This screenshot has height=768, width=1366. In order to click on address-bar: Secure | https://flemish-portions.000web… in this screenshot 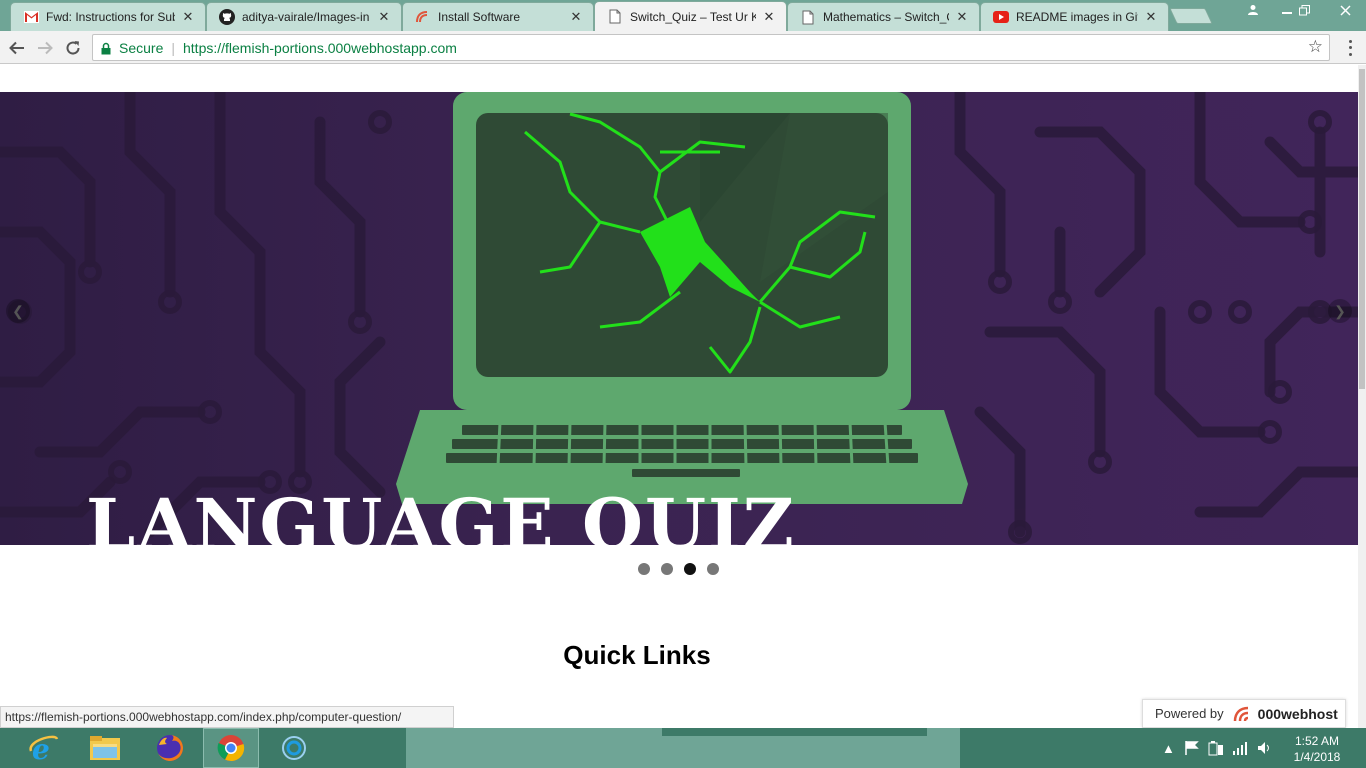, I will do `click(711, 47)`.